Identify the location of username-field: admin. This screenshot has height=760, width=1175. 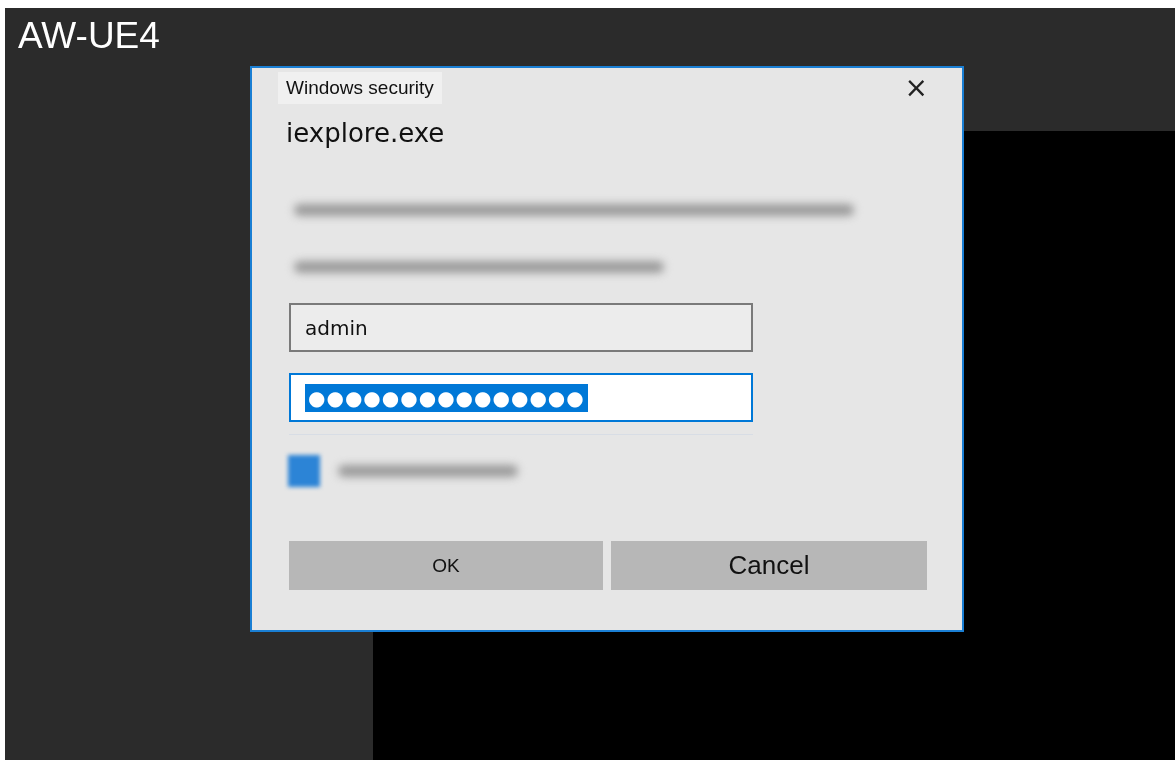
(521, 327).